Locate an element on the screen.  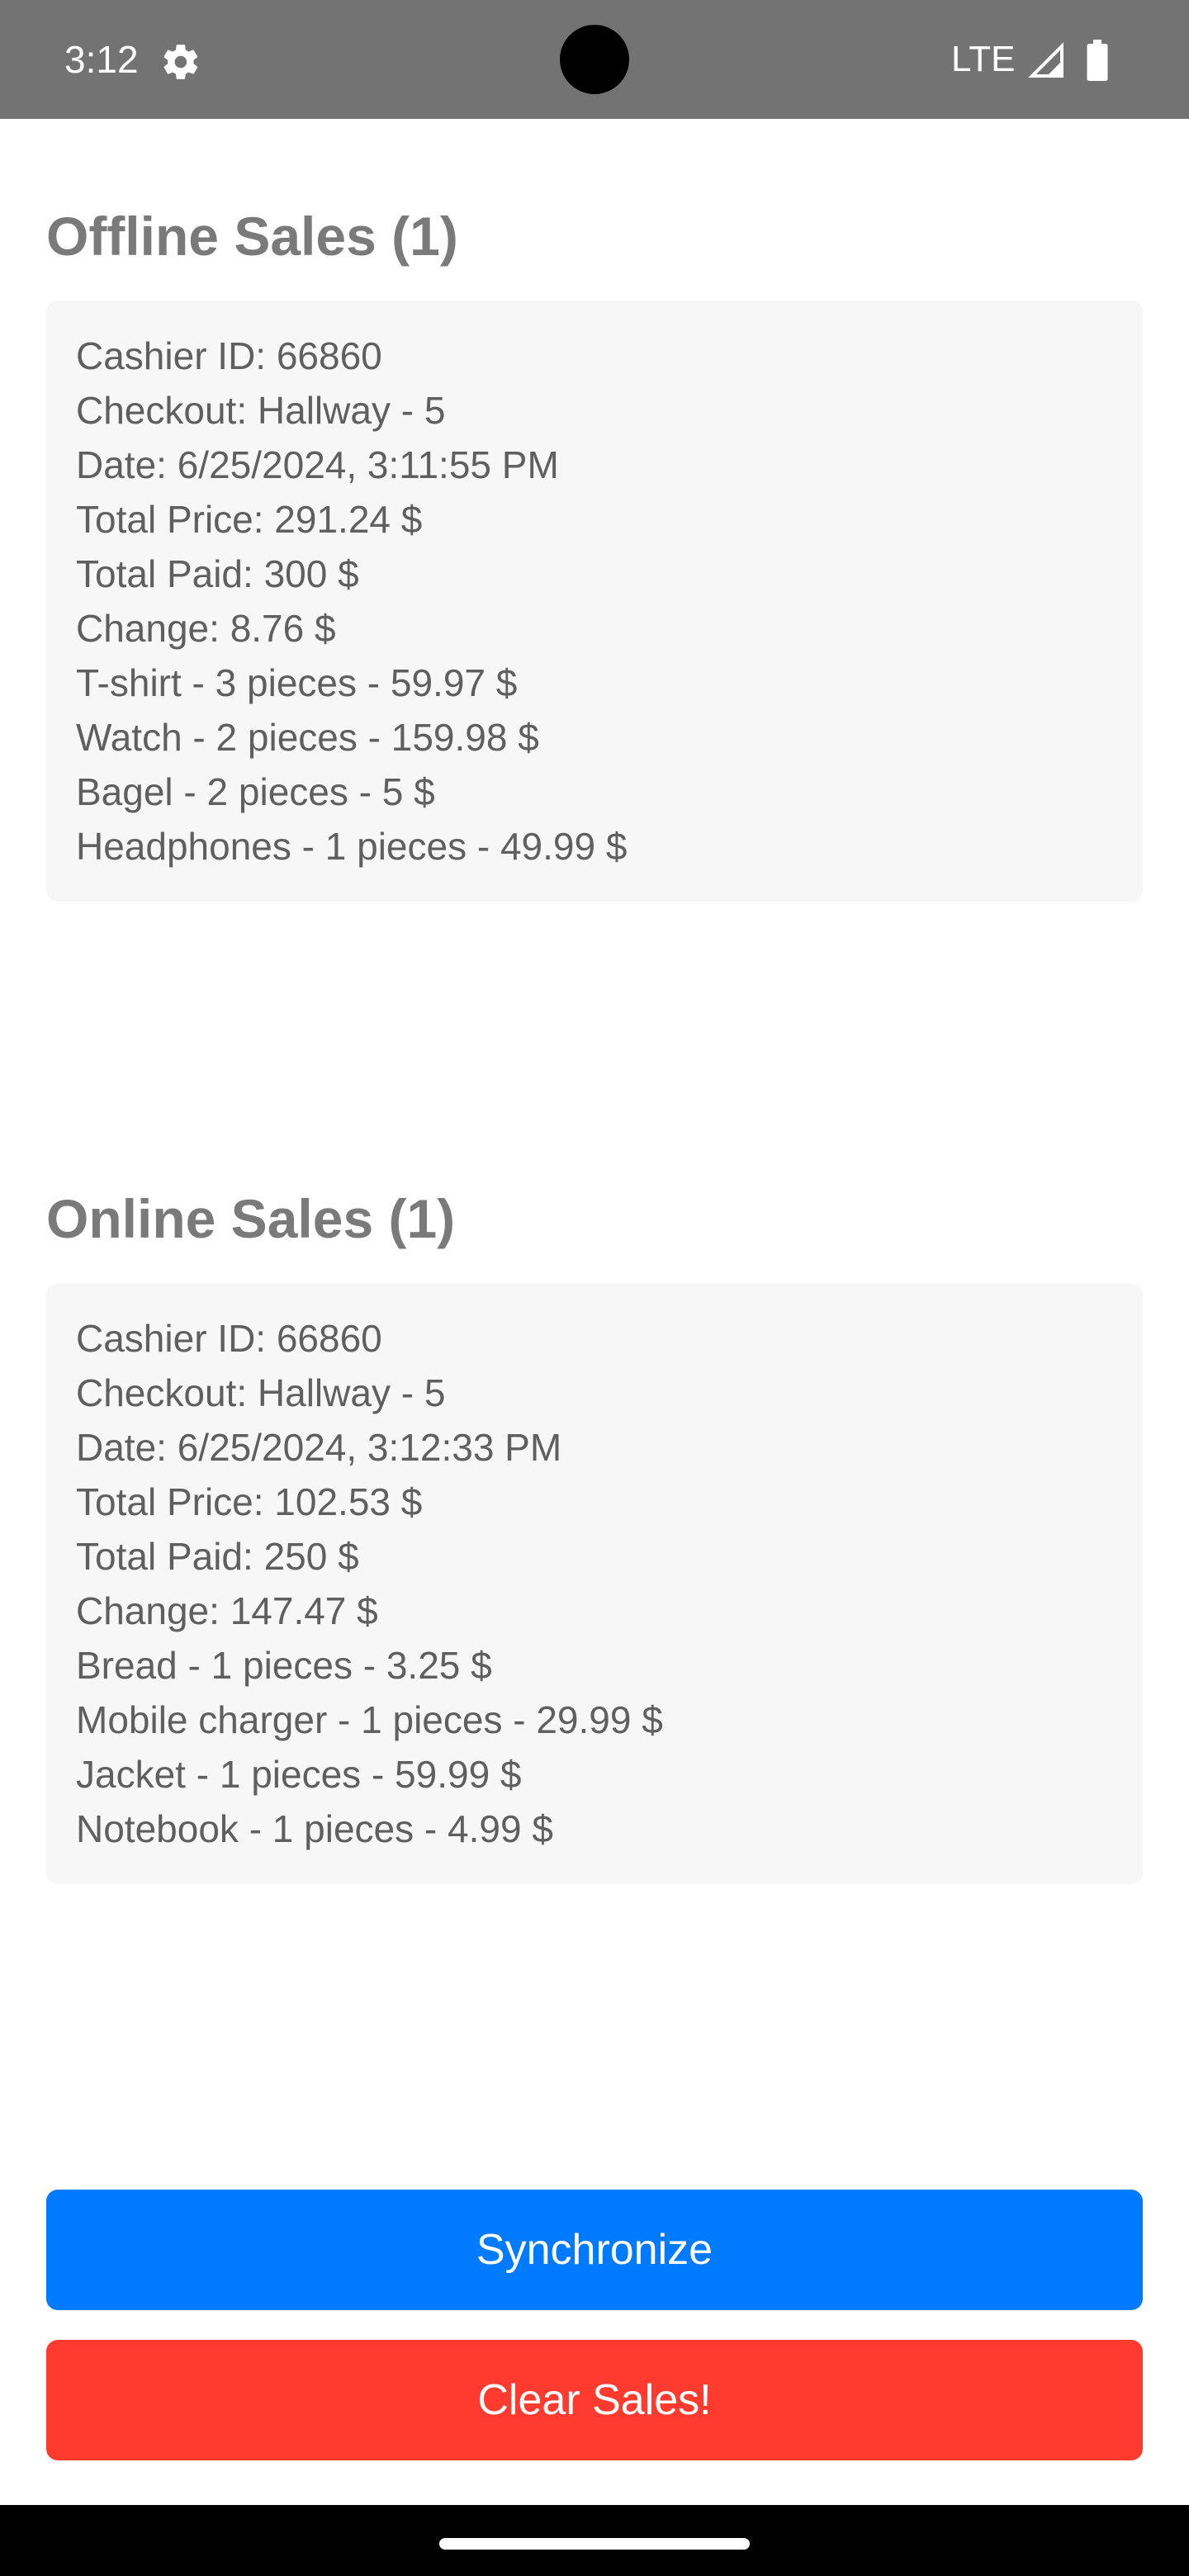
navigation-bar is located at coordinates (594, 2540).